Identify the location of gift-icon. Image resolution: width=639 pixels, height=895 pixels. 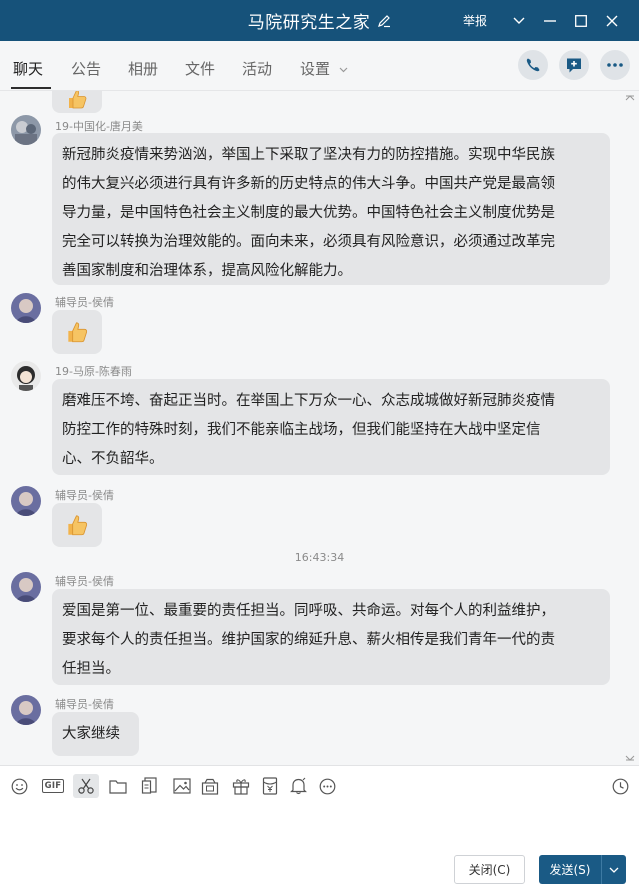
(241, 786).